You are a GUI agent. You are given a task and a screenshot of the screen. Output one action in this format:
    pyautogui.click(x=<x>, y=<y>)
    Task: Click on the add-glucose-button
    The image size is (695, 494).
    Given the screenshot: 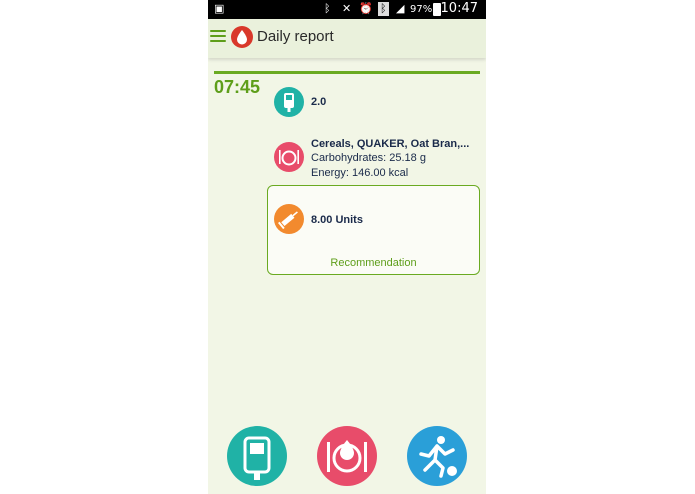 What is the action you would take?
    pyautogui.click(x=257, y=456)
    